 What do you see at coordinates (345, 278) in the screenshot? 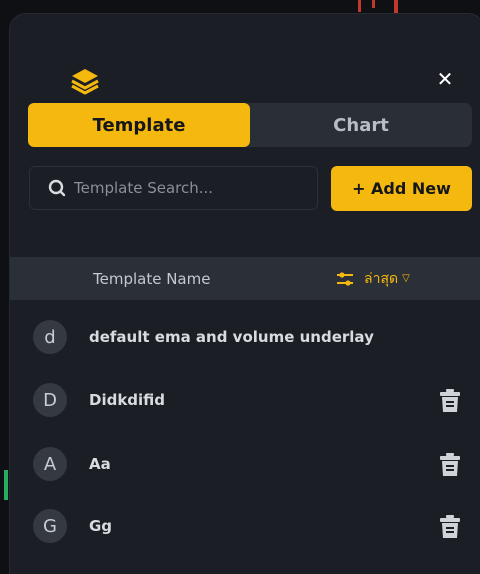
I see `sliders-icon` at bounding box center [345, 278].